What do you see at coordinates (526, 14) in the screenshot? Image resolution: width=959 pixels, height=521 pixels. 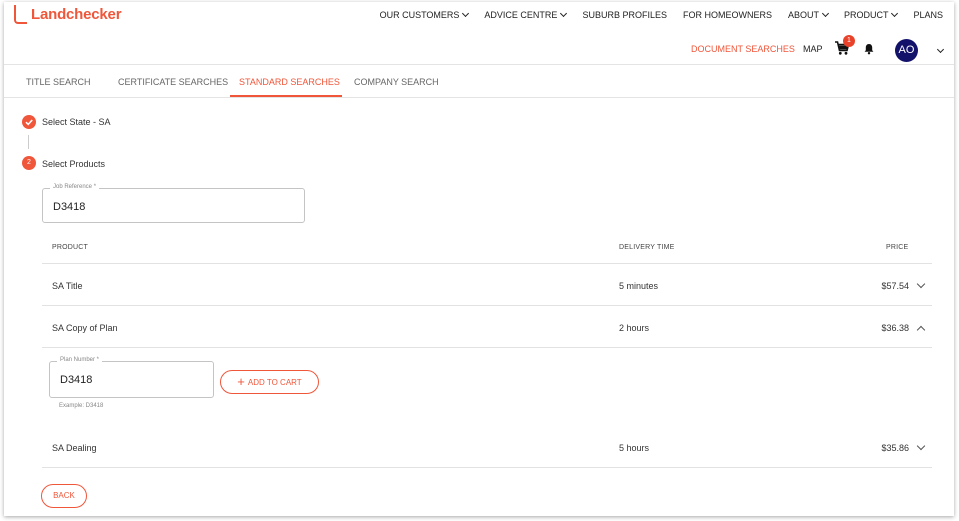 I see `nav-advice-centre: ADVICE CENTRE` at bounding box center [526, 14].